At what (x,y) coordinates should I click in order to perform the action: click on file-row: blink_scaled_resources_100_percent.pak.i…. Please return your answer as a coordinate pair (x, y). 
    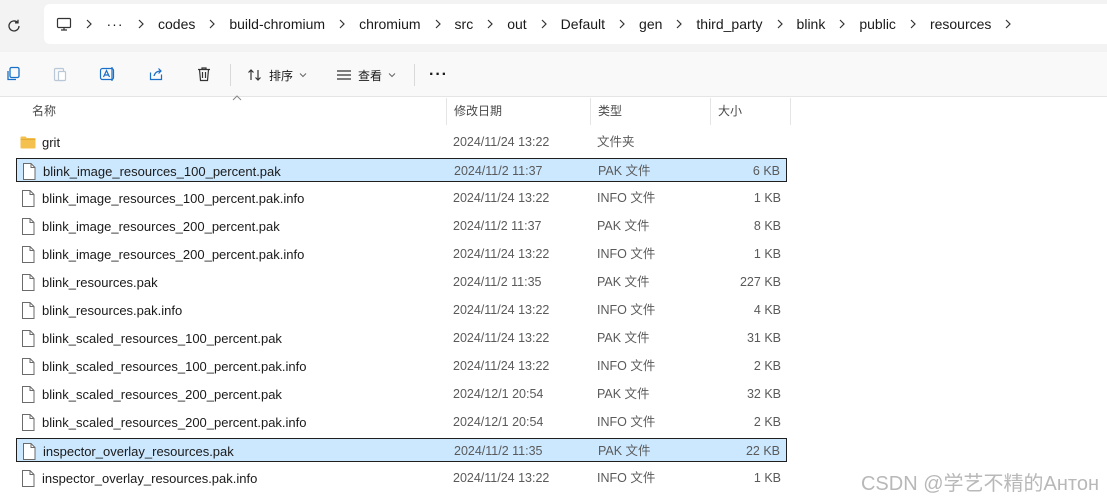
    Looking at the image, I should click on (401, 366).